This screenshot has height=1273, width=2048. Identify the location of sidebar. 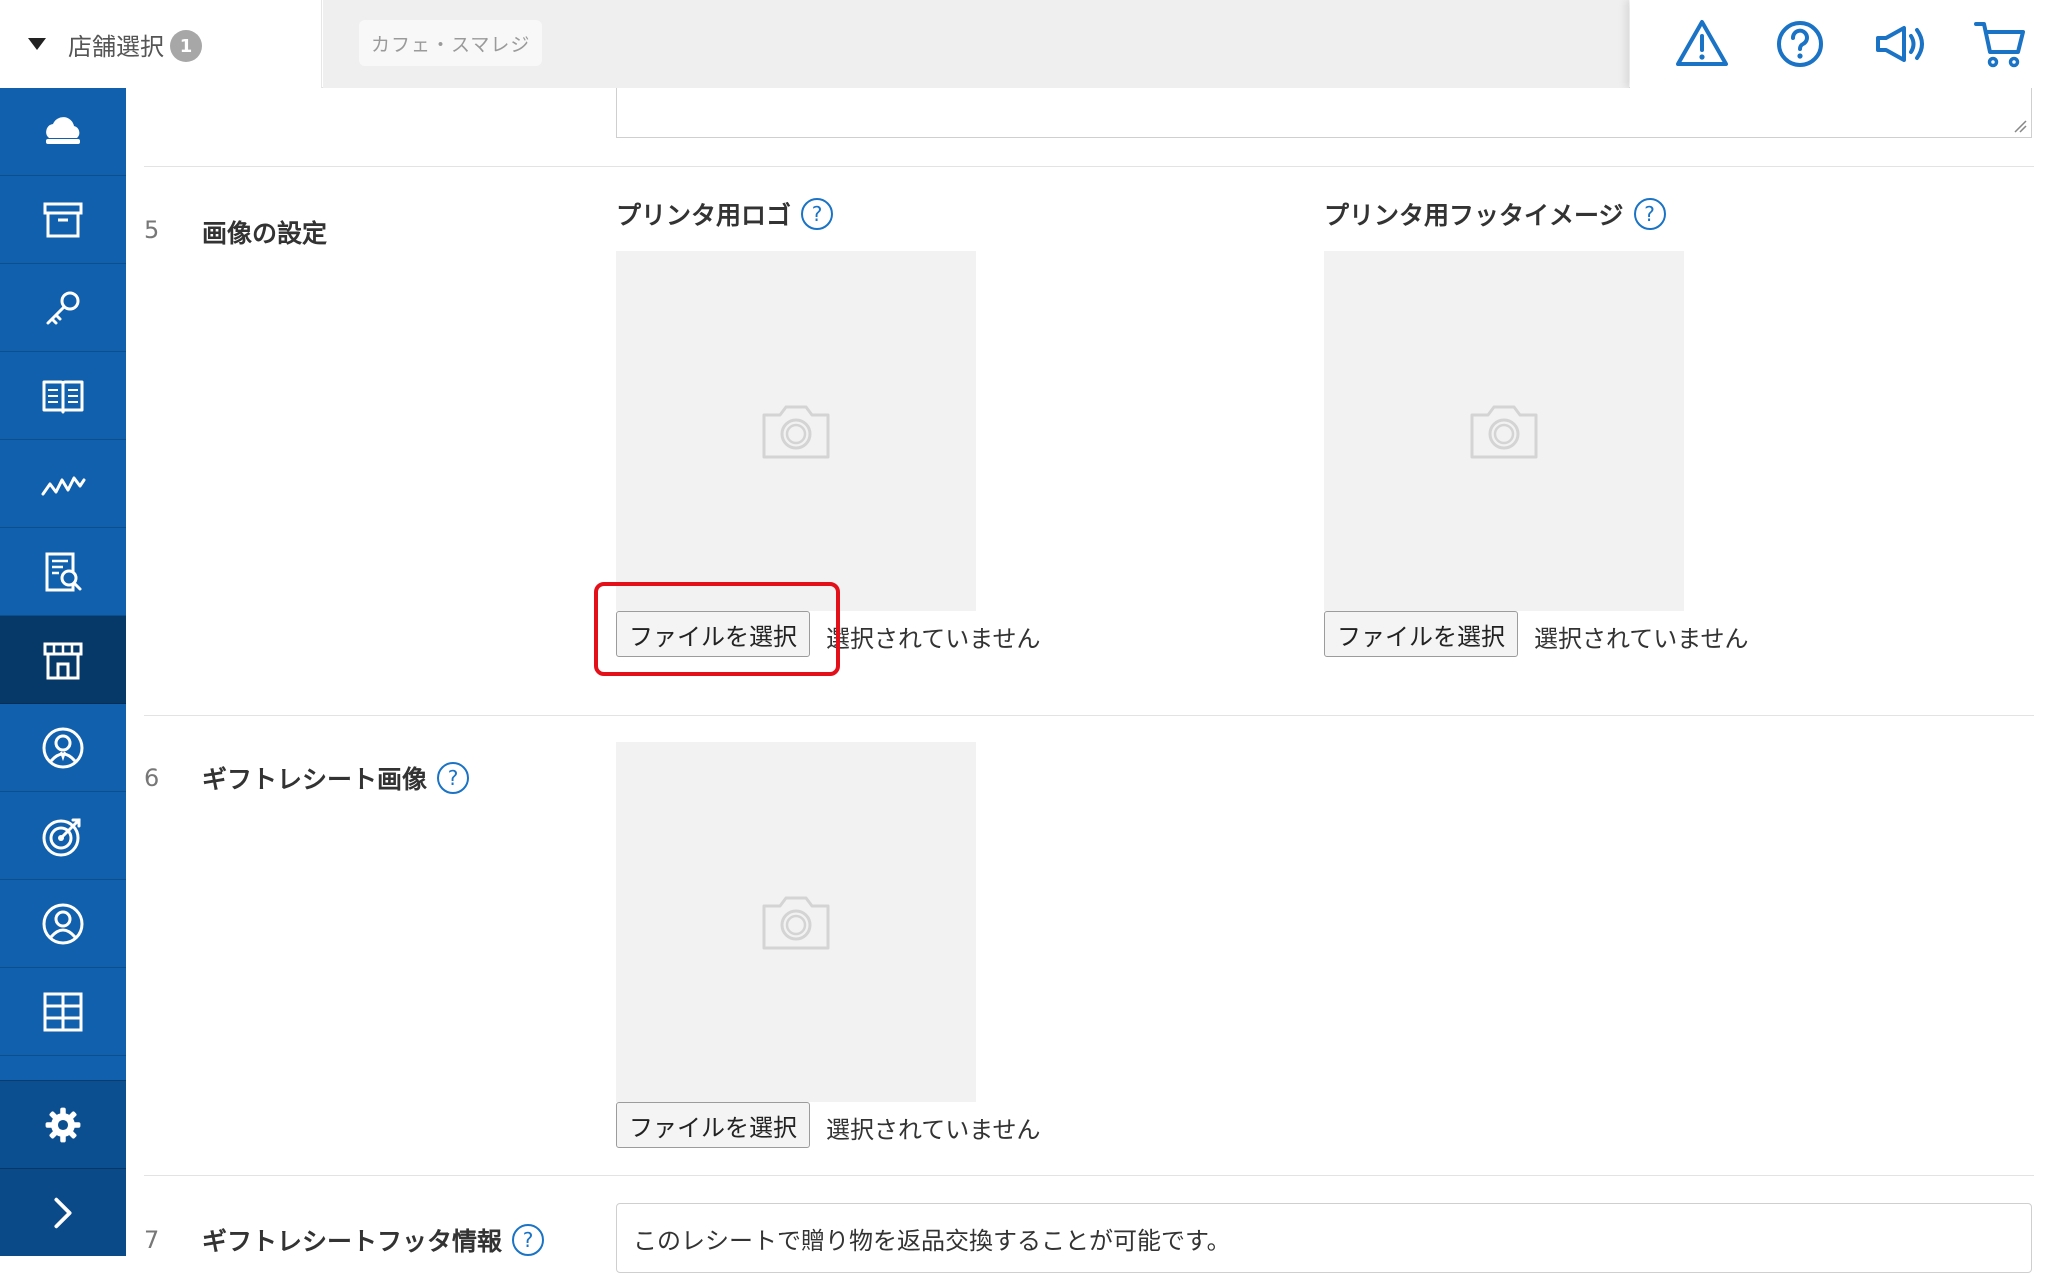
(63, 672).